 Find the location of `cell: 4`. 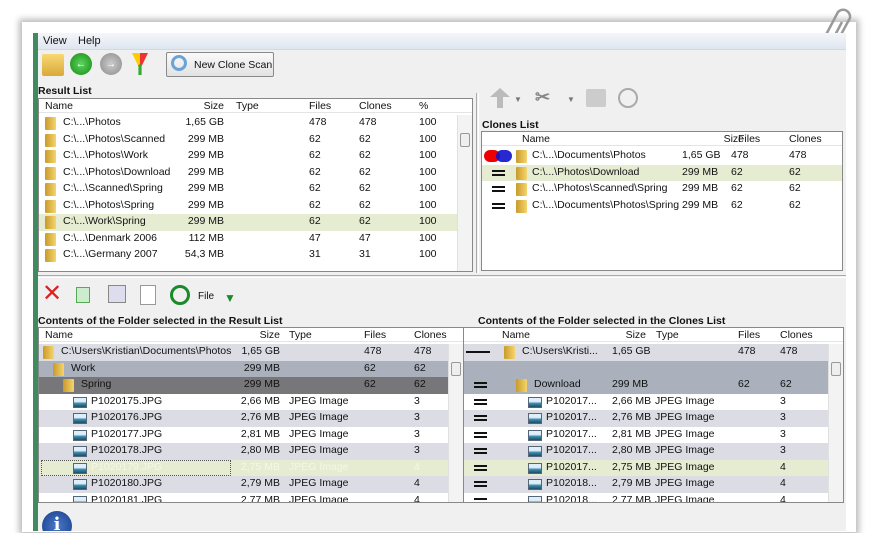

cell: 4 is located at coordinates (417, 483).